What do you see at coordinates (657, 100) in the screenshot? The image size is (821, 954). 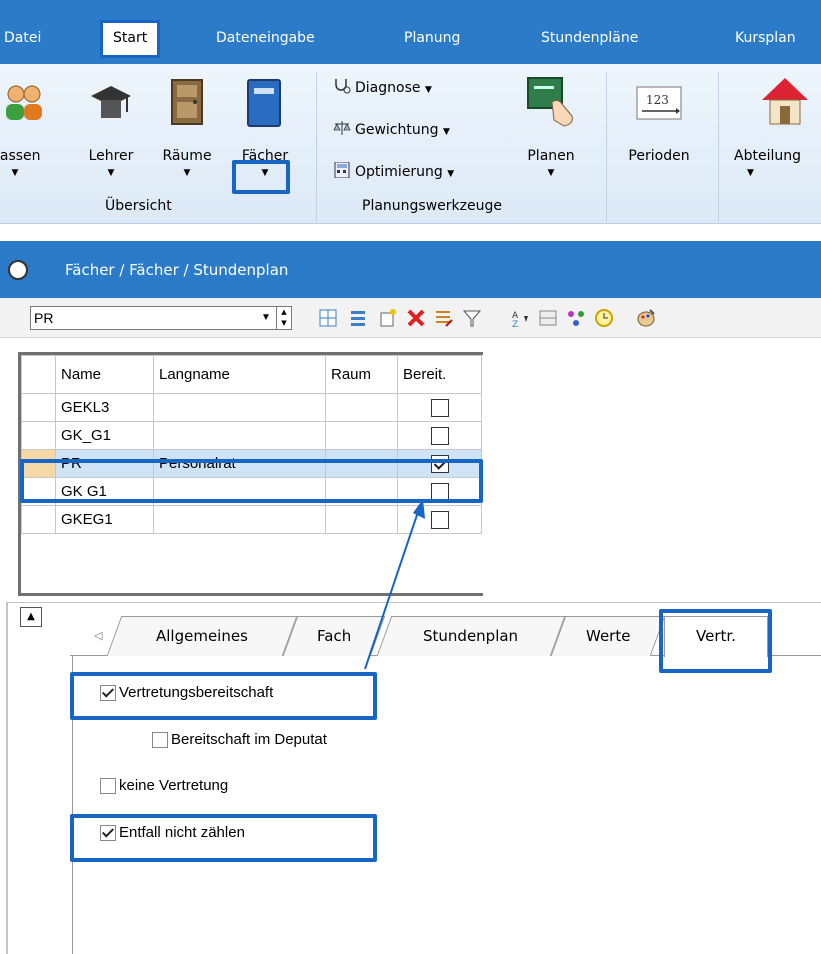 I see `svg-text: 123` at bounding box center [657, 100].